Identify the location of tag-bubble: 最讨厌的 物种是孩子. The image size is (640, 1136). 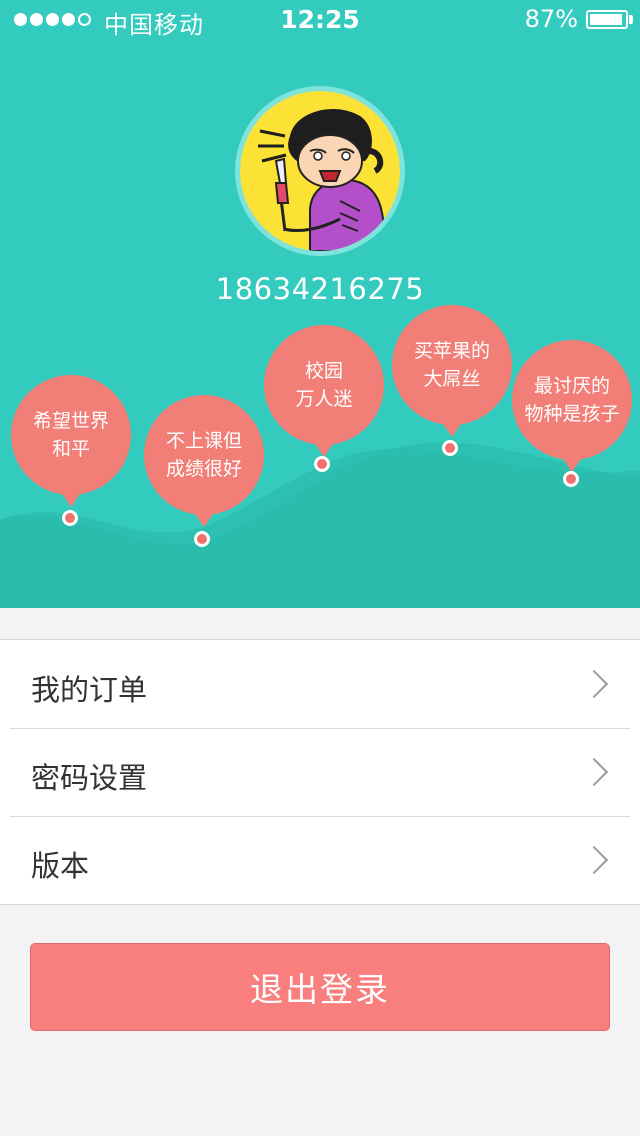
(572, 406).